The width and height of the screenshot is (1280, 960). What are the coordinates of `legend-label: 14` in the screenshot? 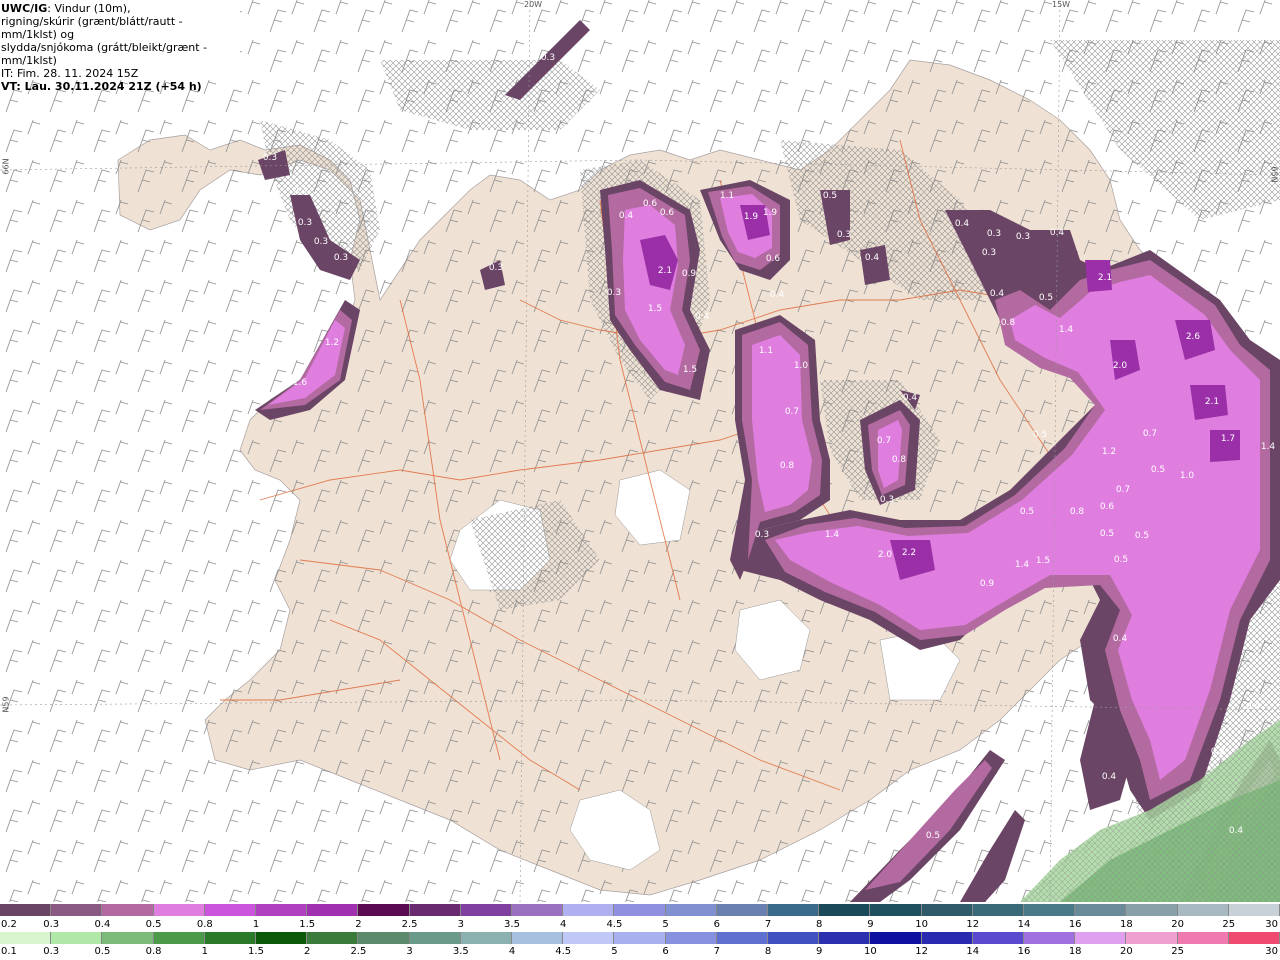 It's located at (973, 951).